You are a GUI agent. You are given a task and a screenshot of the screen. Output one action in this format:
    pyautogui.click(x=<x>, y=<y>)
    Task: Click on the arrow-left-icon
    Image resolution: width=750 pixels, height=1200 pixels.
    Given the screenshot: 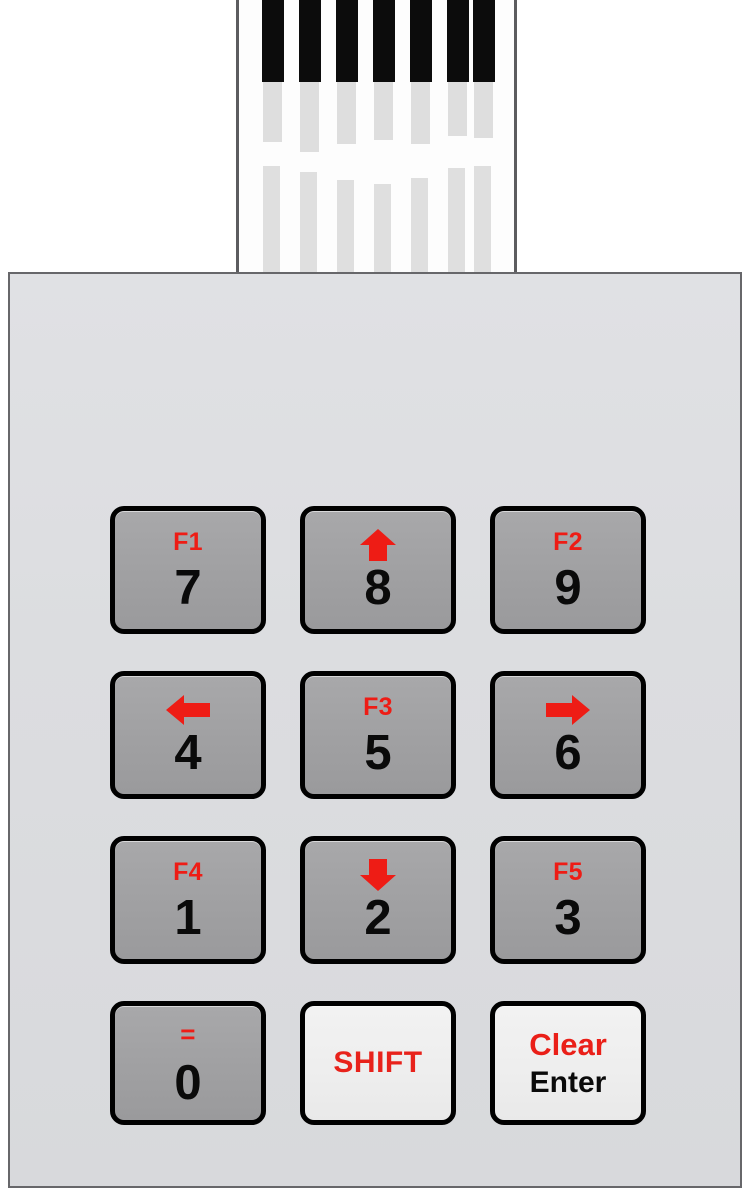 What is the action you would take?
    pyautogui.click(x=188, y=710)
    